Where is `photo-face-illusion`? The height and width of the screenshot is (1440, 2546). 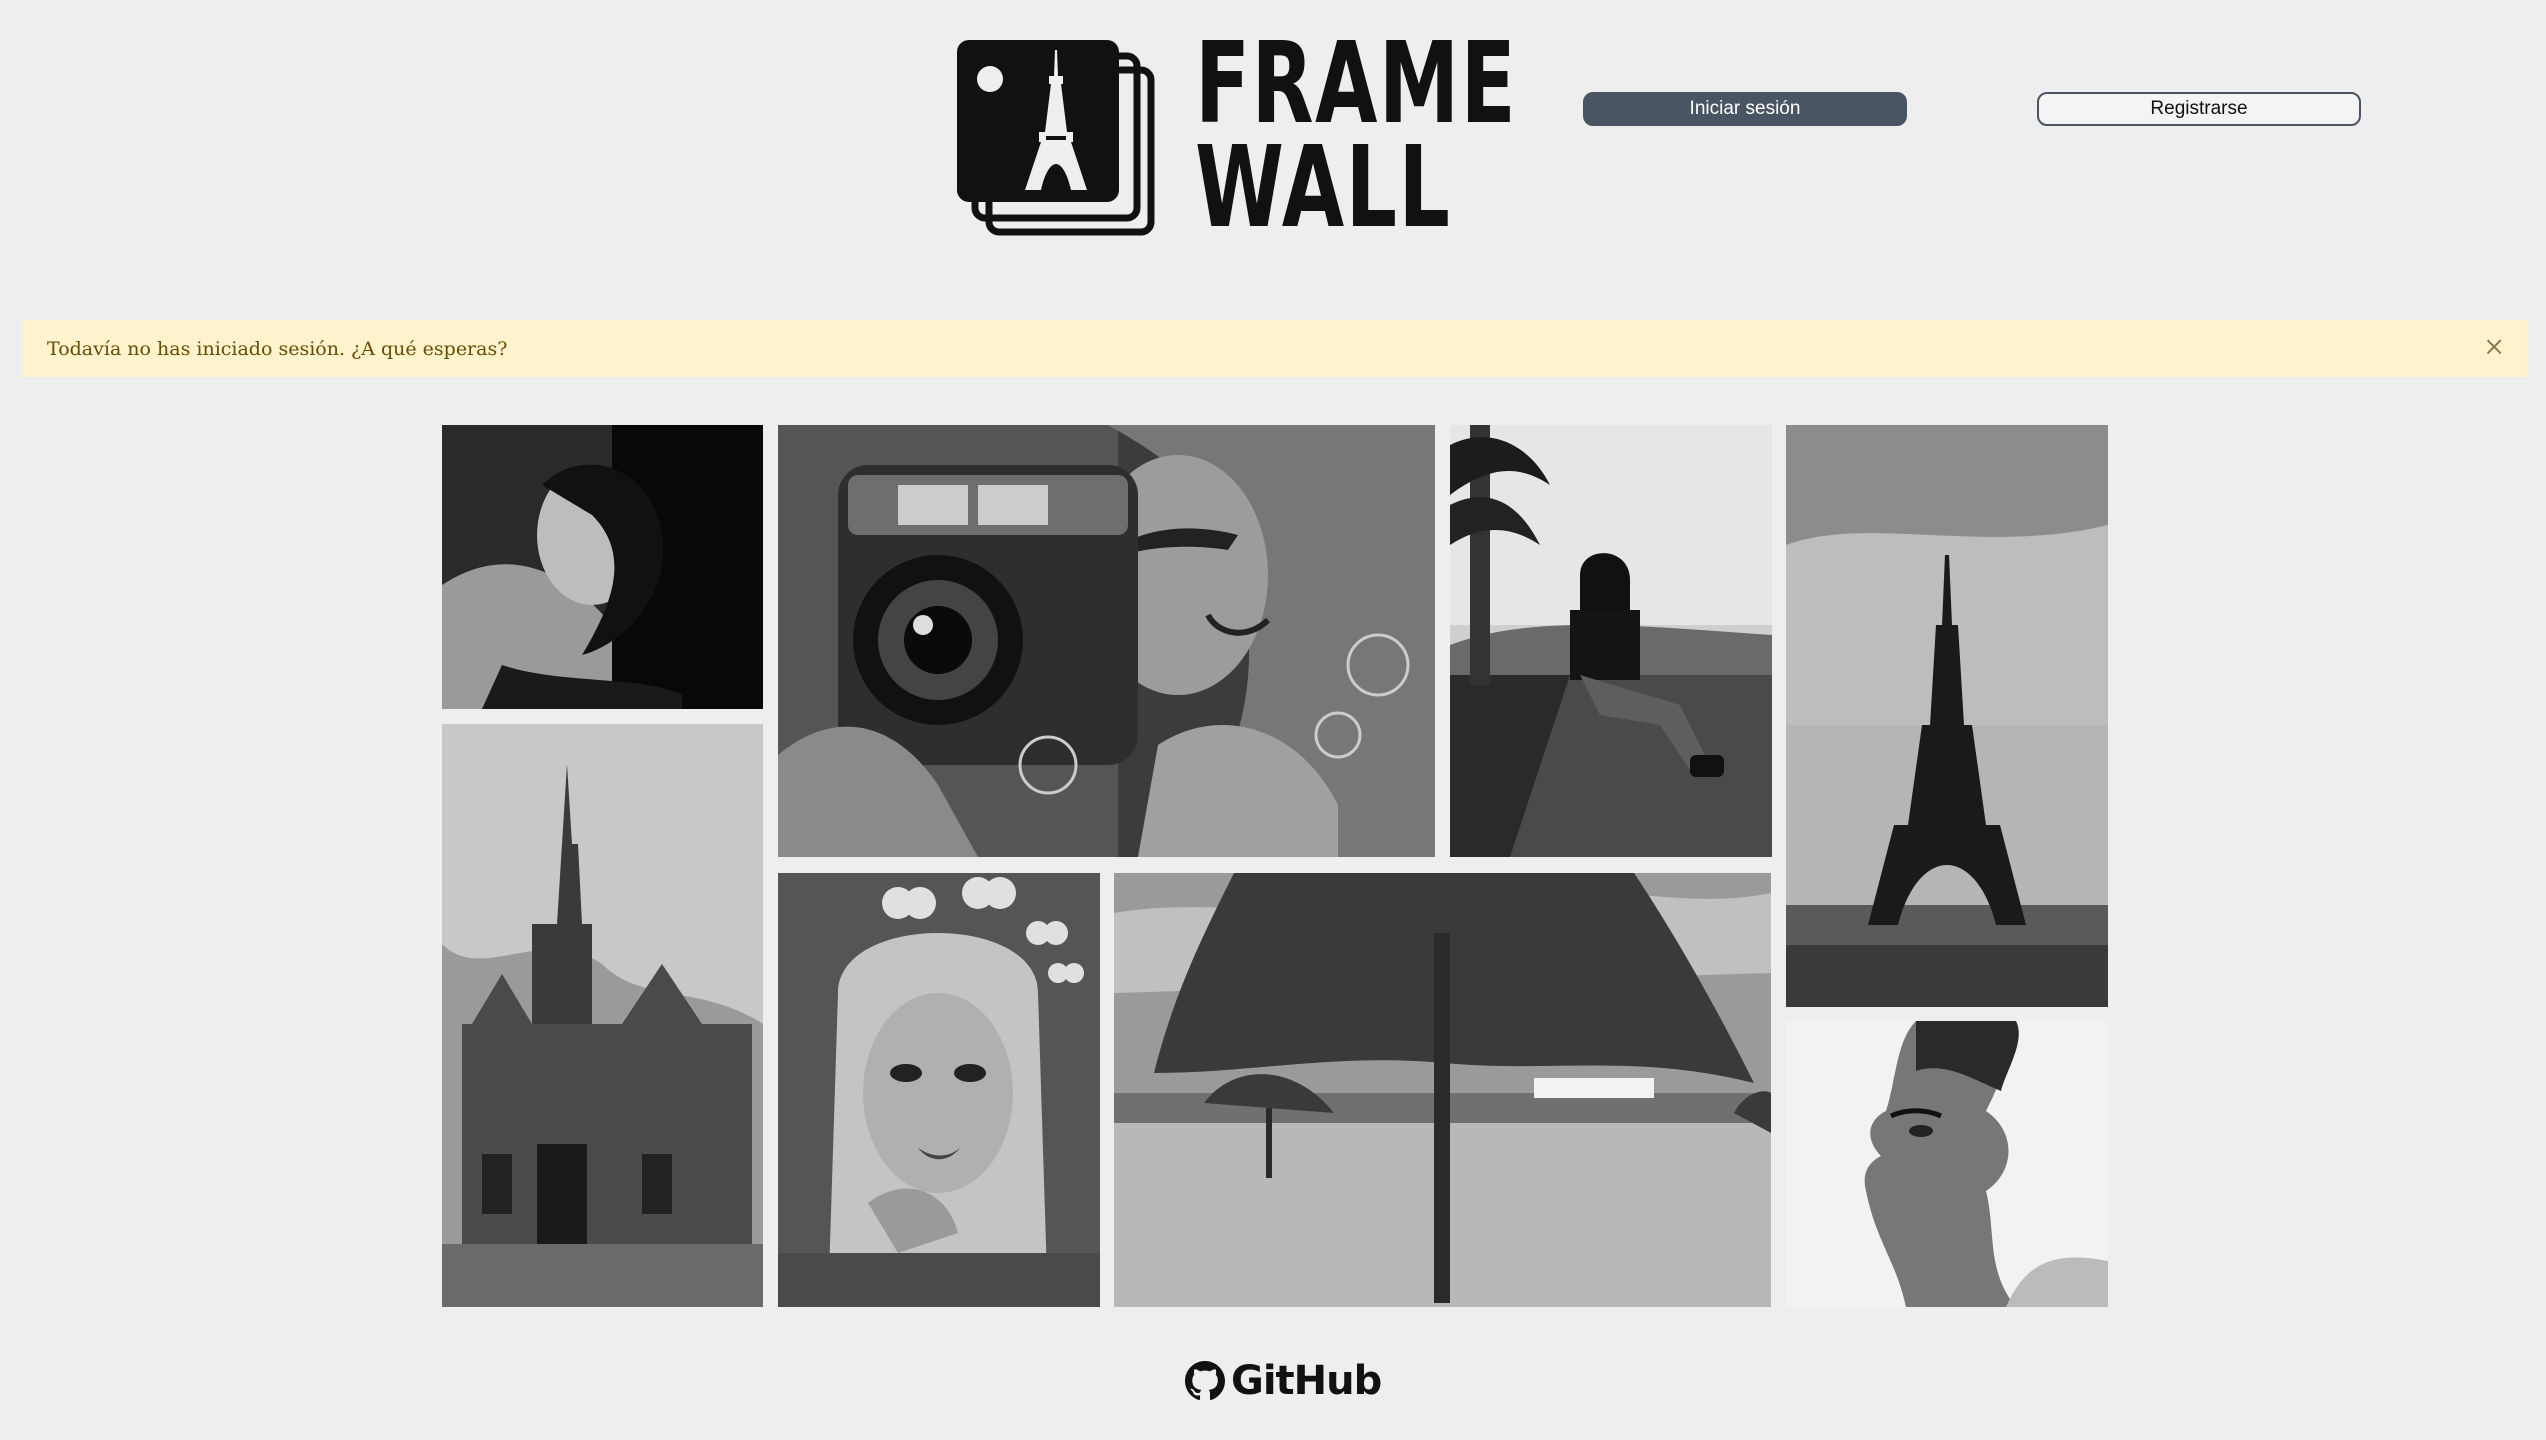 photo-face-illusion is located at coordinates (1947, 1164).